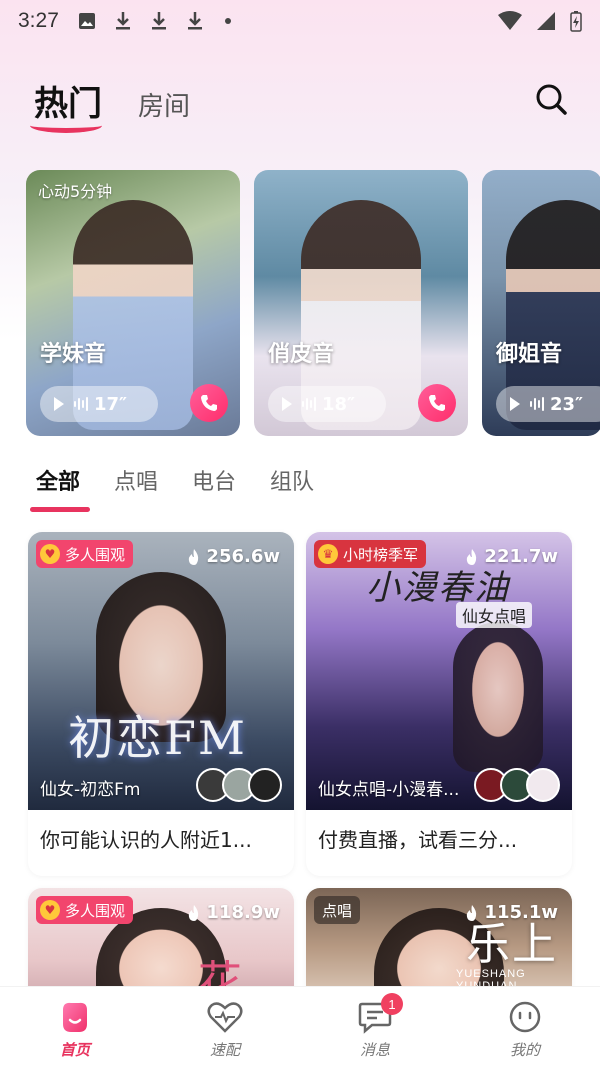 This screenshot has width=600, height=1066. I want to click on status-bar: 3:27, so click(300, 21).